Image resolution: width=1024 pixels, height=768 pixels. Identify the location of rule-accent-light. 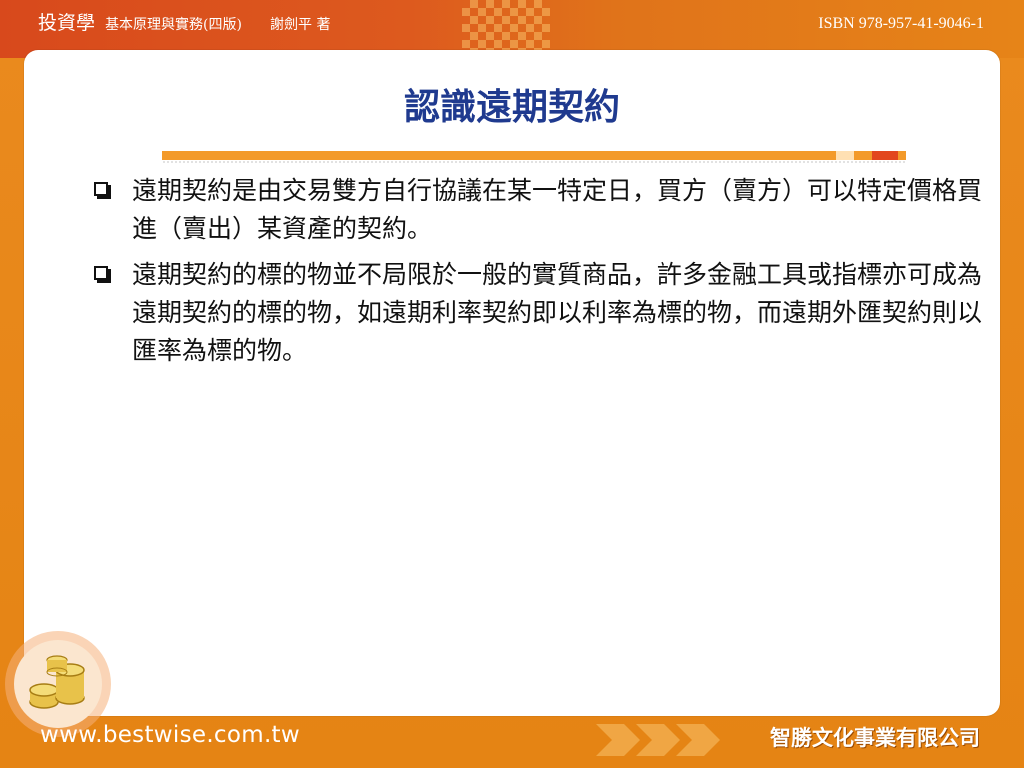
(845, 155).